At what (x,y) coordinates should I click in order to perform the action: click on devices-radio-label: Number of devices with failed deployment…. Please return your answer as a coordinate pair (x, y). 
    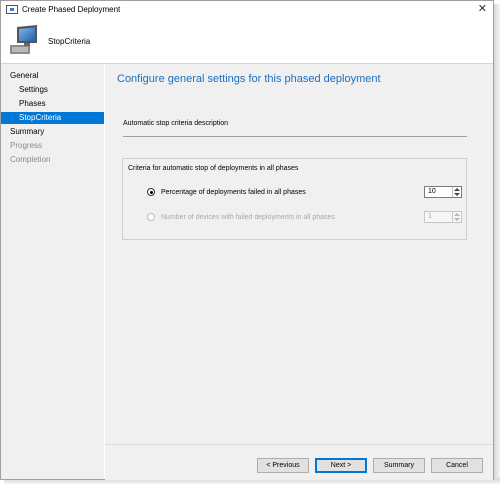
    Looking at the image, I should click on (248, 217).